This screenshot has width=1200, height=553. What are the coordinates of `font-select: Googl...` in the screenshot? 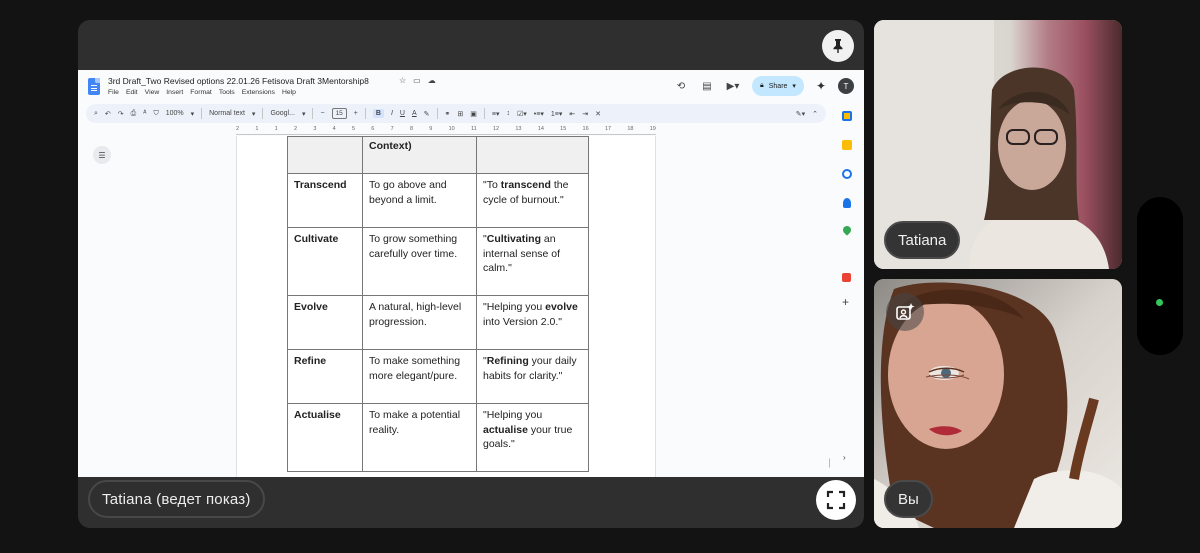 It's located at (282, 113).